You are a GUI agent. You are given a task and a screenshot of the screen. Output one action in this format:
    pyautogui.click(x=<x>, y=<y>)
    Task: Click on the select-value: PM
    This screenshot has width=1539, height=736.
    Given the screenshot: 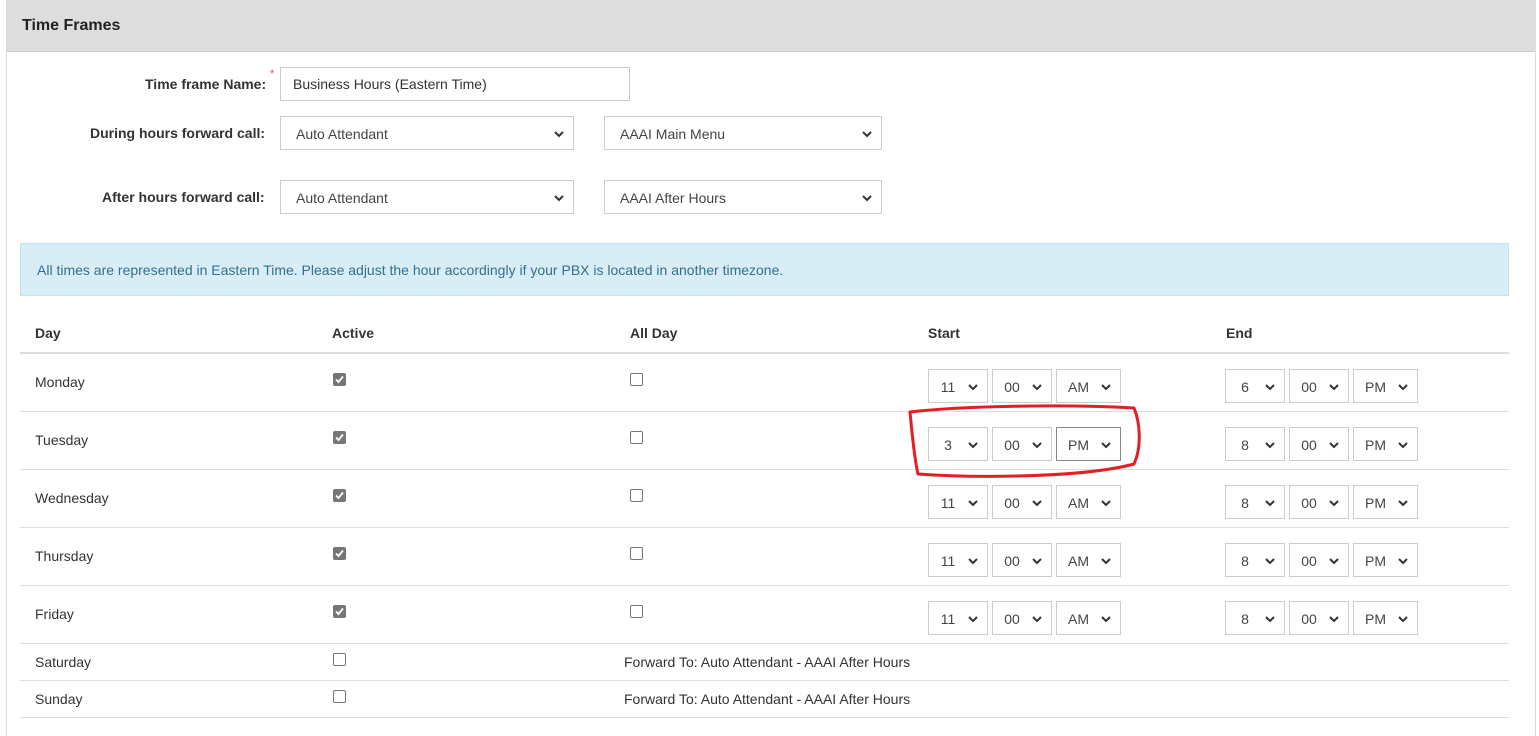 What is the action you would take?
    pyautogui.click(x=1375, y=561)
    